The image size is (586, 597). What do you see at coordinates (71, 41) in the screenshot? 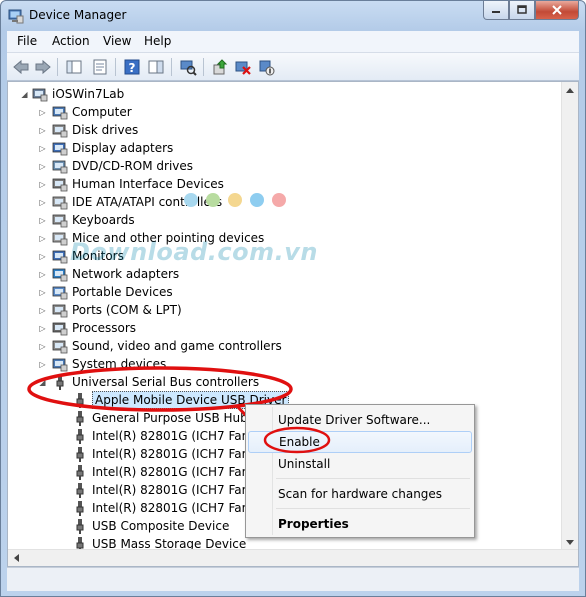
I see `menu-action: Action` at bounding box center [71, 41].